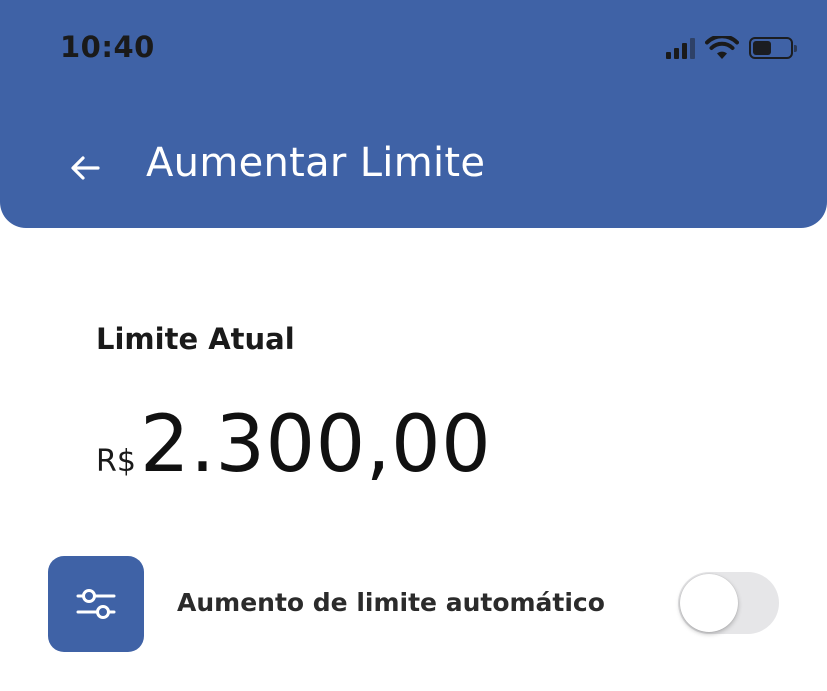 The image size is (827, 691). I want to click on current-limit-label: Limite Atual, so click(195, 339).